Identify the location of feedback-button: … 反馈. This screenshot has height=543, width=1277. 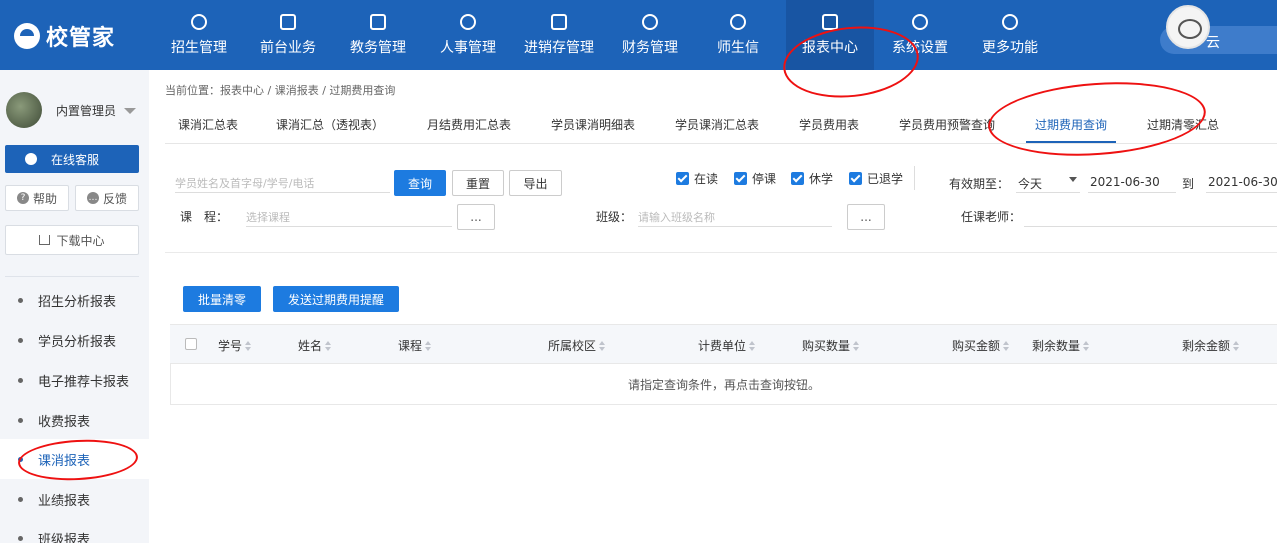
(107, 198).